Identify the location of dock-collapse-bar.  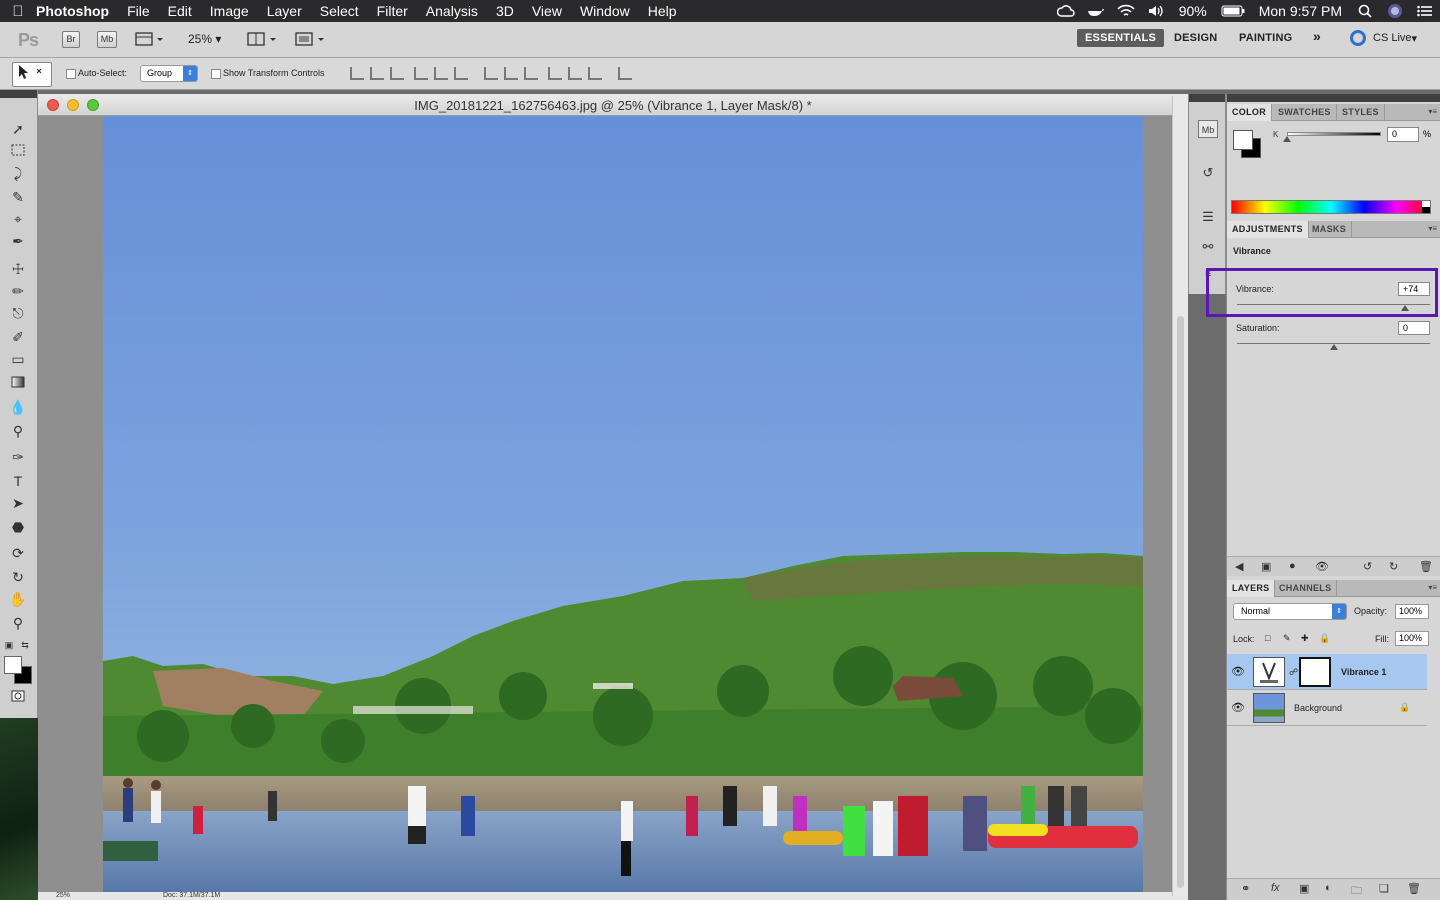
(1207, 98).